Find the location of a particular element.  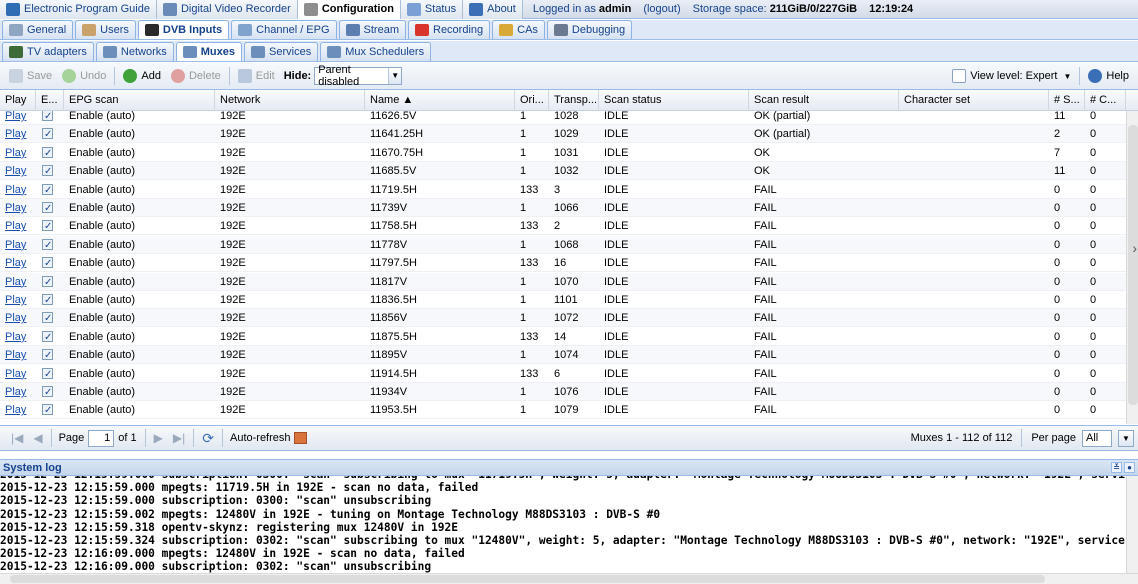

tab-debugging: Debugging is located at coordinates (589, 29).